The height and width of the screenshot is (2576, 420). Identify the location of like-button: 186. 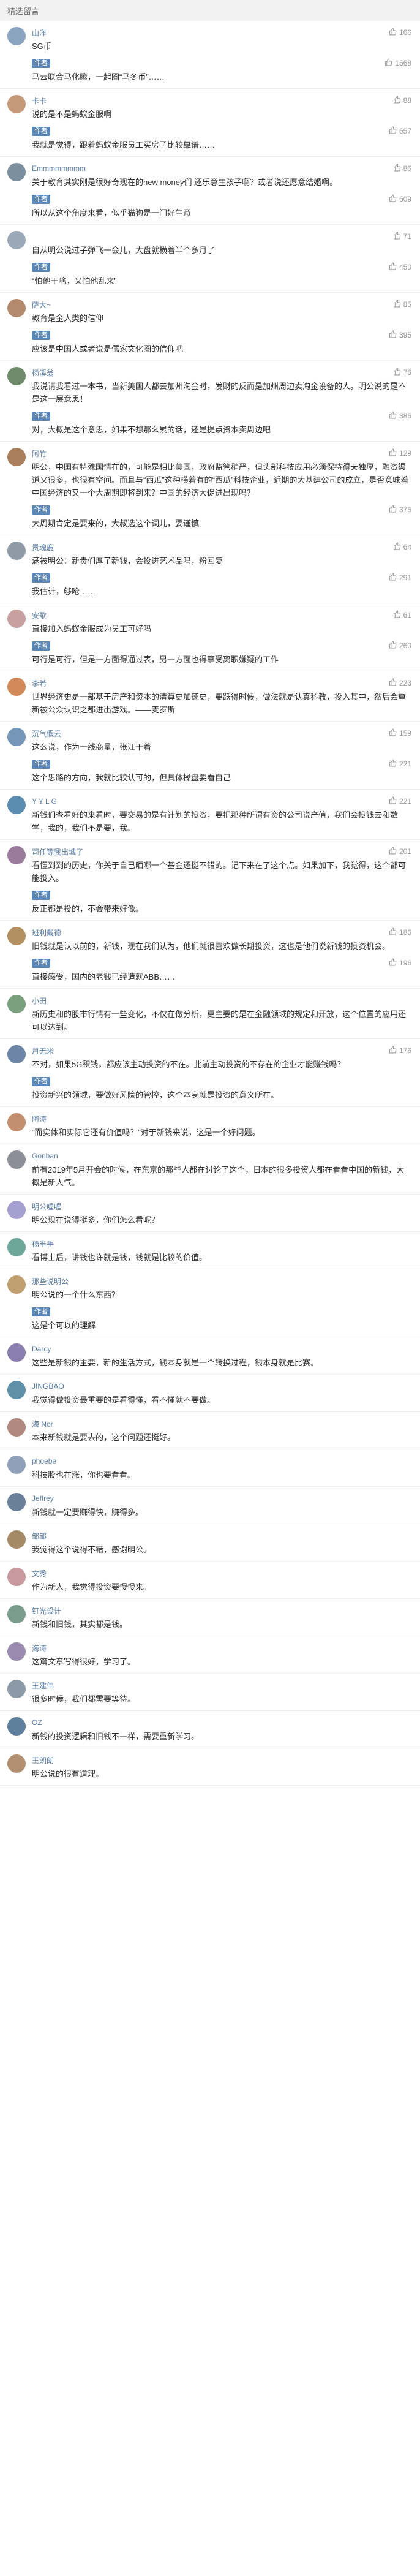
(400, 932).